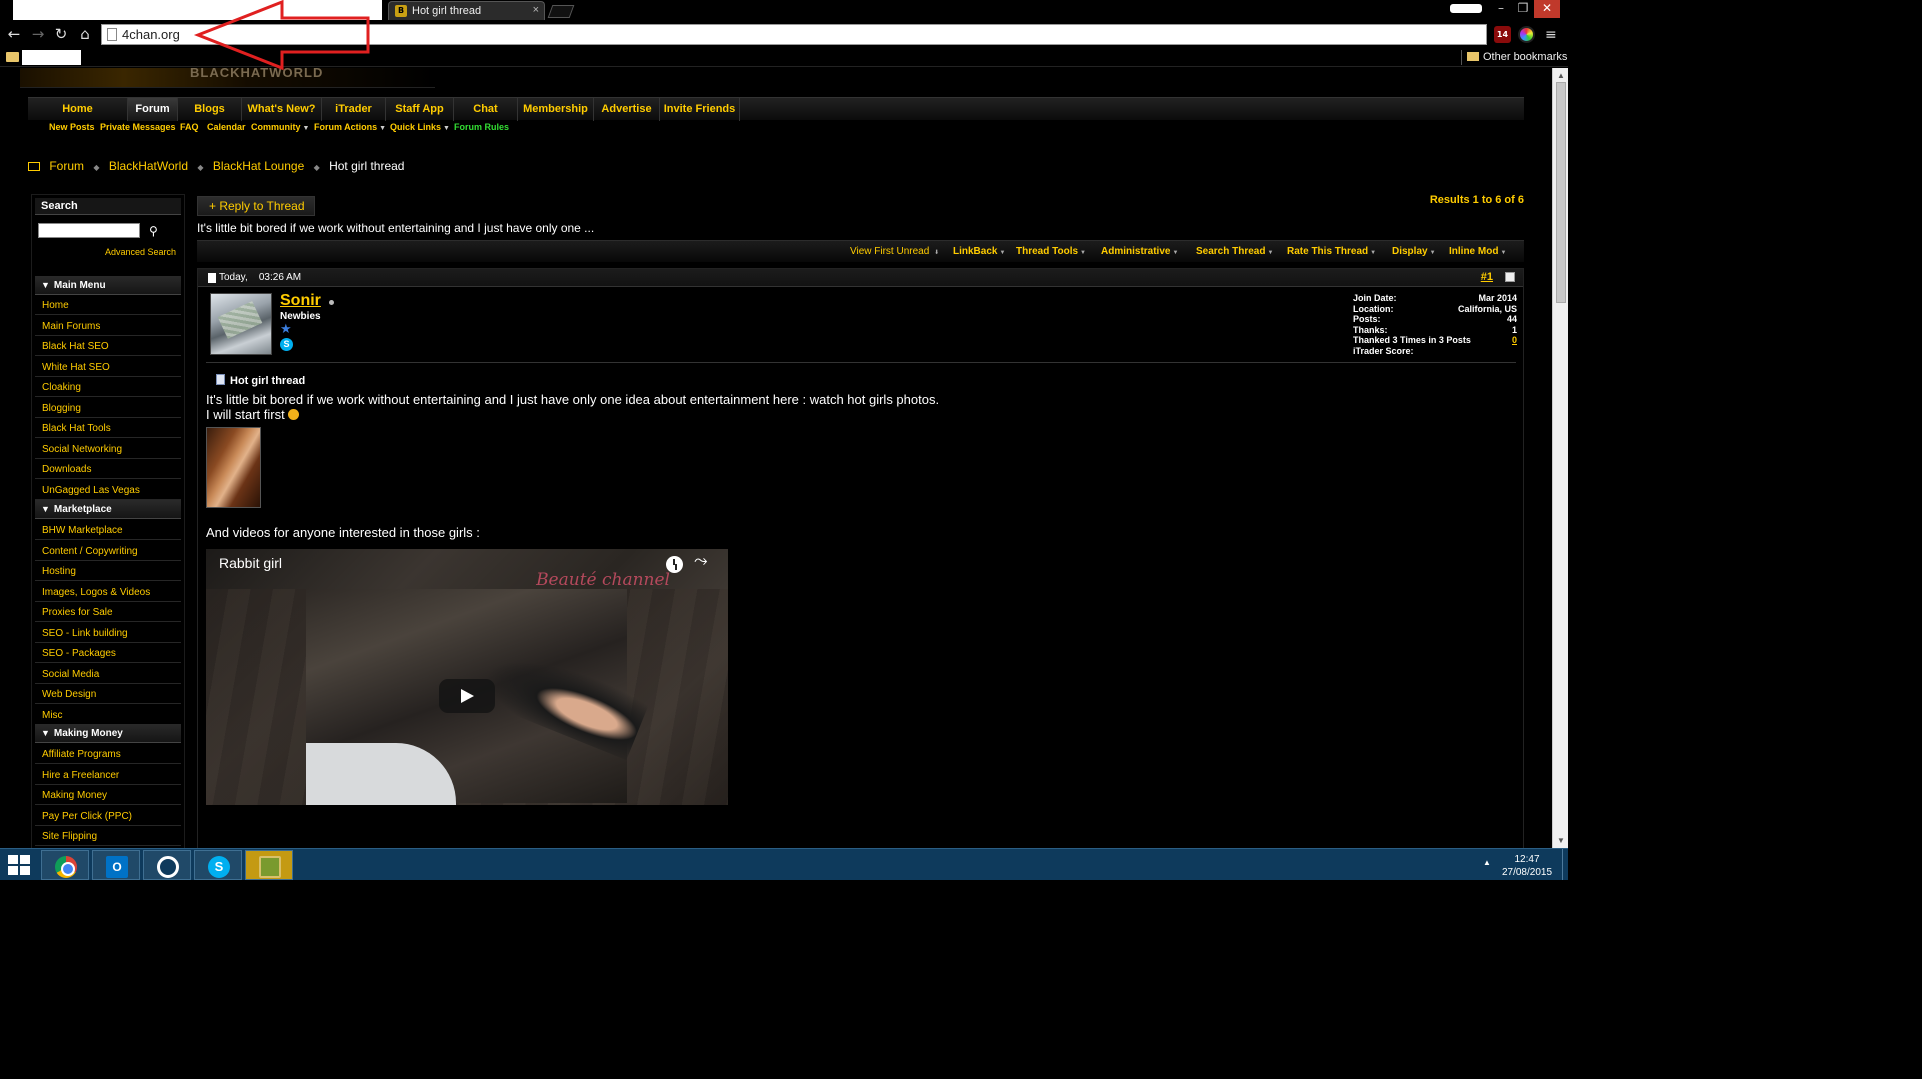 The height and width of the screenshot is (1079, 1922). What do you see at coordinates (108, 305) in the screenshot?
I see `sidebar-item-home: Home` at bounding box center [108, 305].